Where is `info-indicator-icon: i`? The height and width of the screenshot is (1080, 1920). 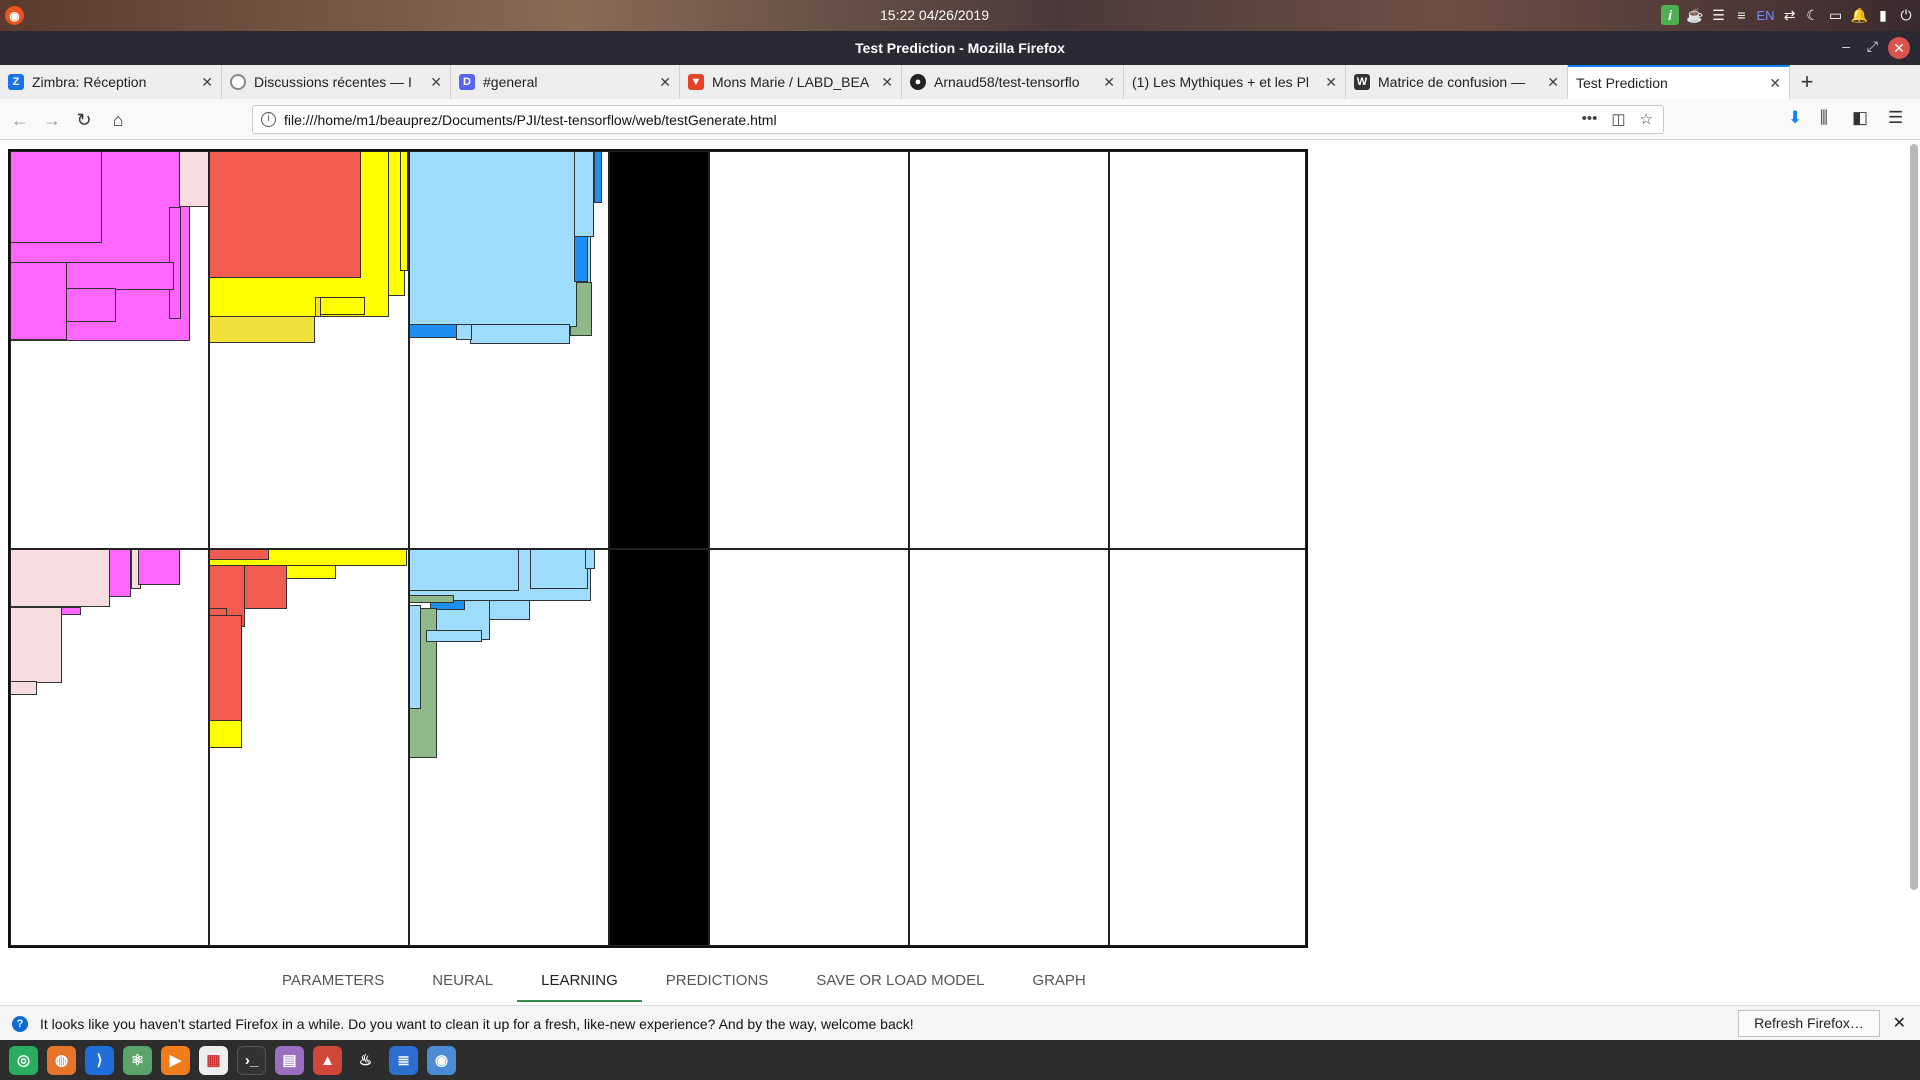
info-indicator-icon: i is located at coordinates (1670, 15).